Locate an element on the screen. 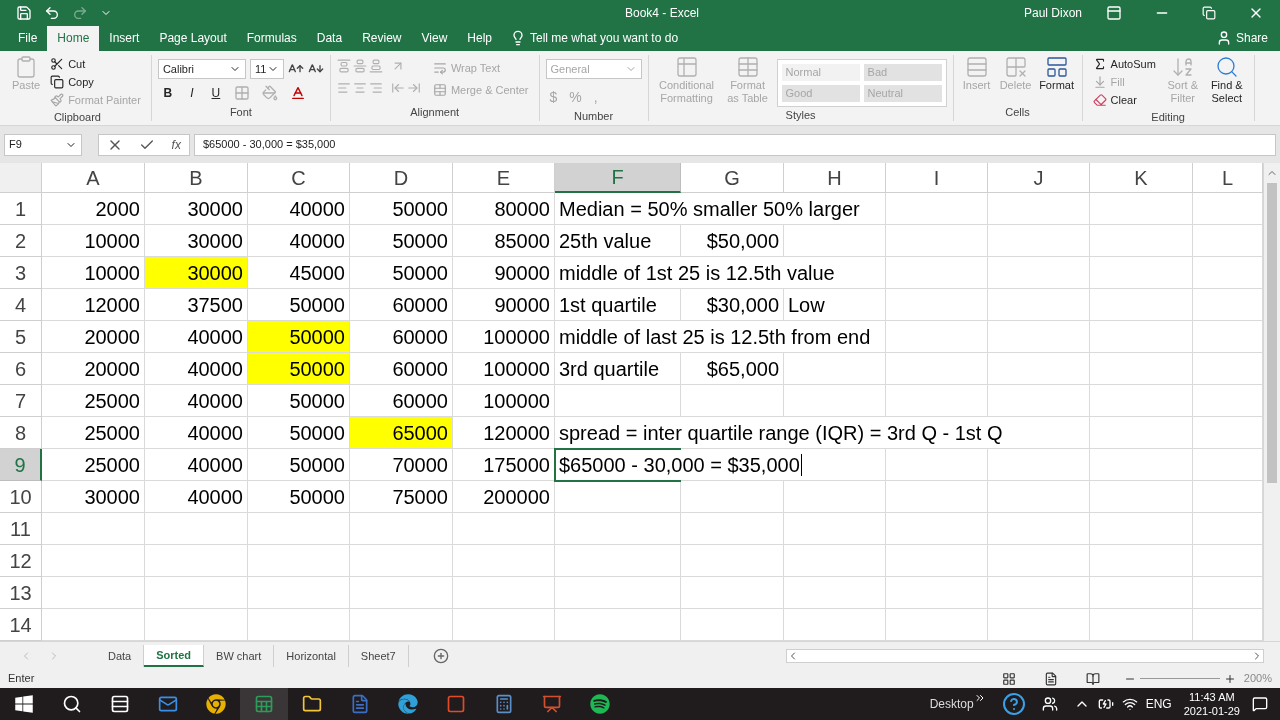  row-header: 1 is located at coordinates (21, 209).